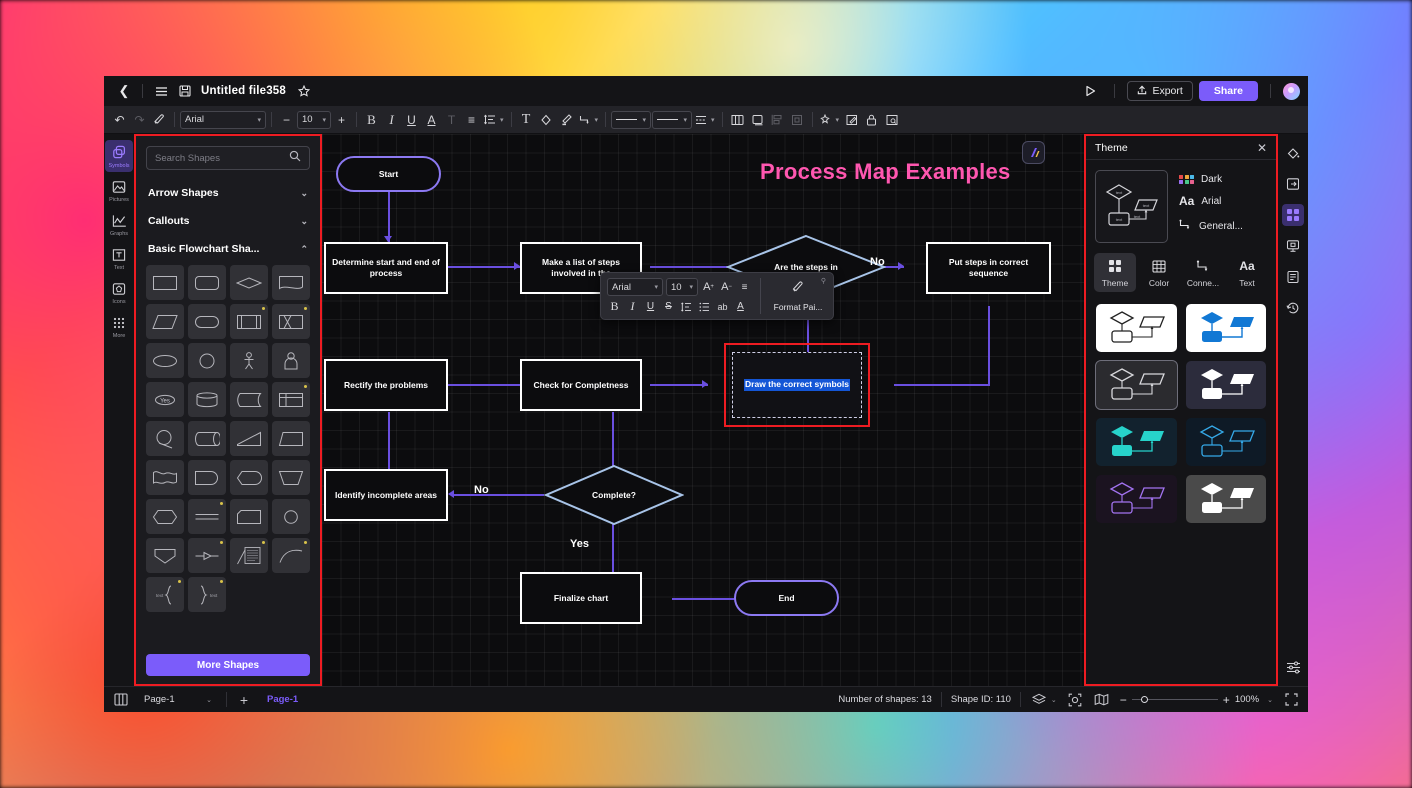 This screenshot has width=1412, height=788. What do you see at coordinates (207, 399) in the screenshot?
I see `shape-database-cylinder` at bounding box center [207, 399].